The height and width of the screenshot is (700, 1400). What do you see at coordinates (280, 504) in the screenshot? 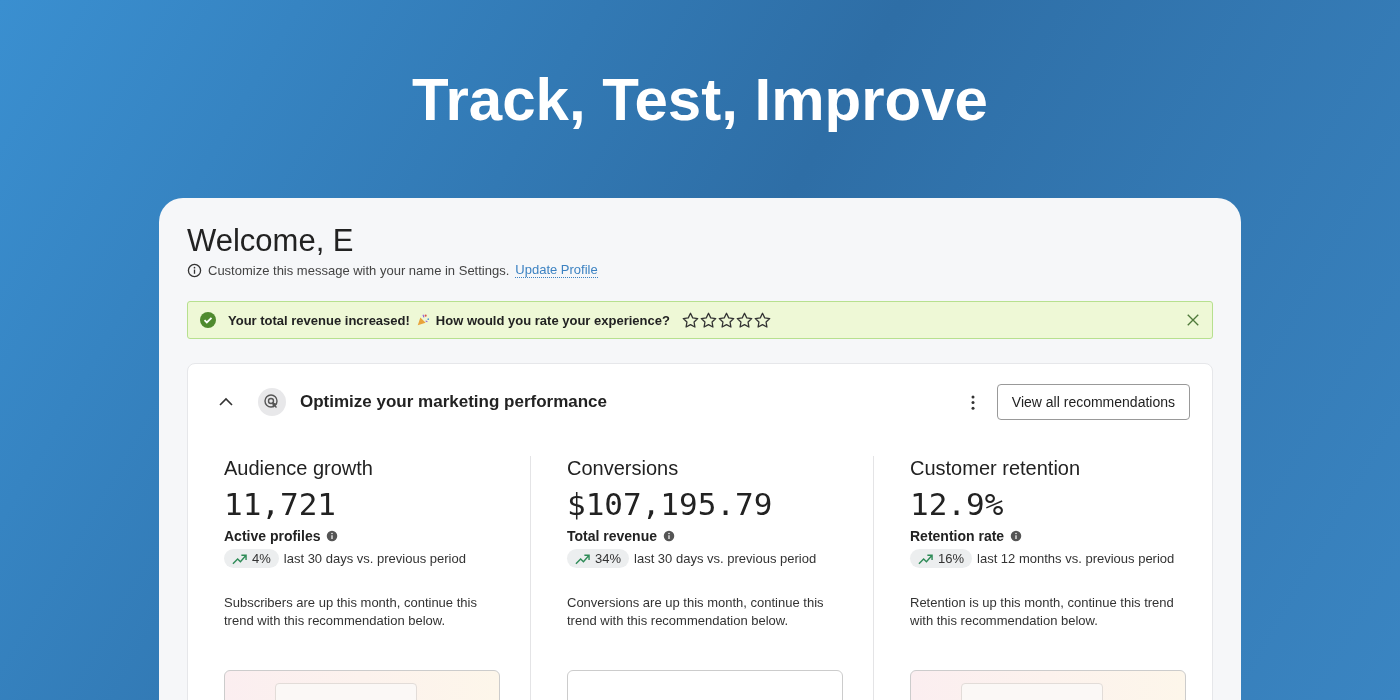
I see `metric-value: 11,721` at bounding box center [280, 504].